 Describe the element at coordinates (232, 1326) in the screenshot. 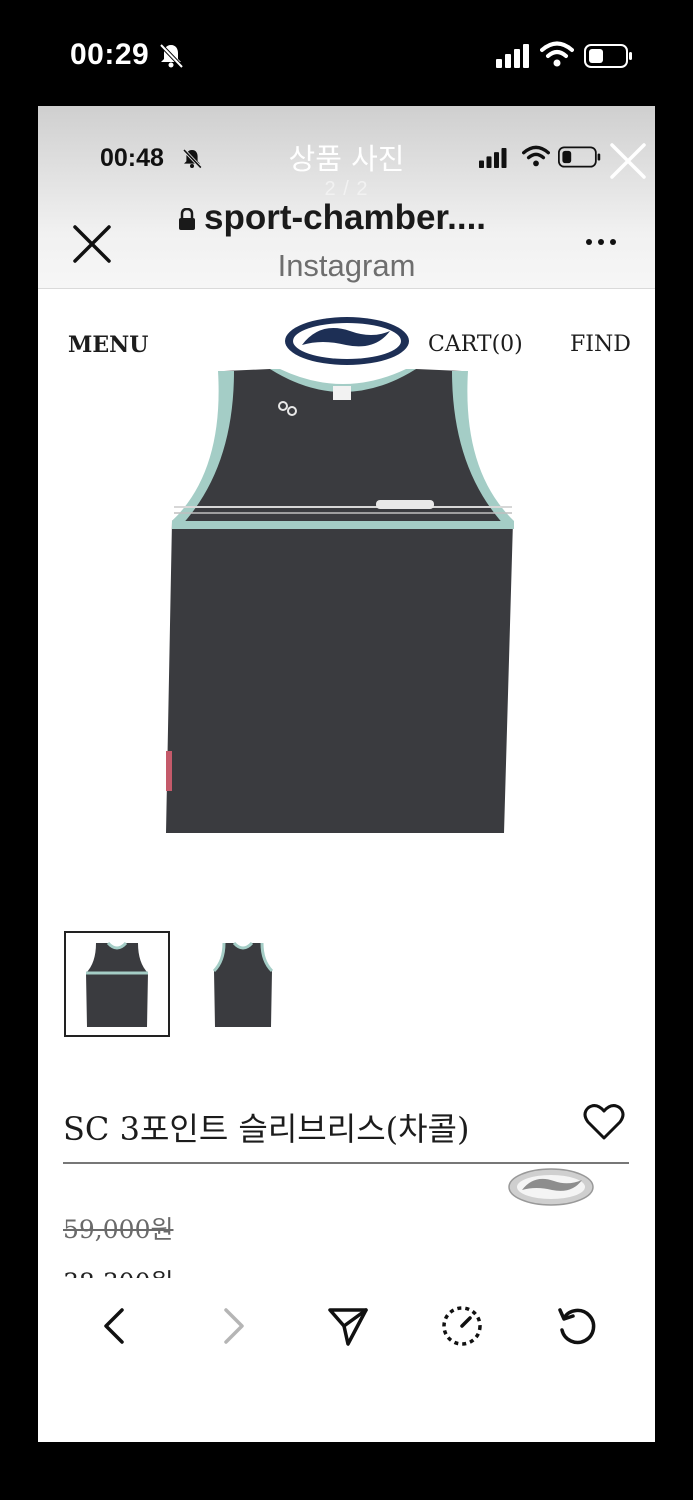

I see `chevron-right-icon` at that location.